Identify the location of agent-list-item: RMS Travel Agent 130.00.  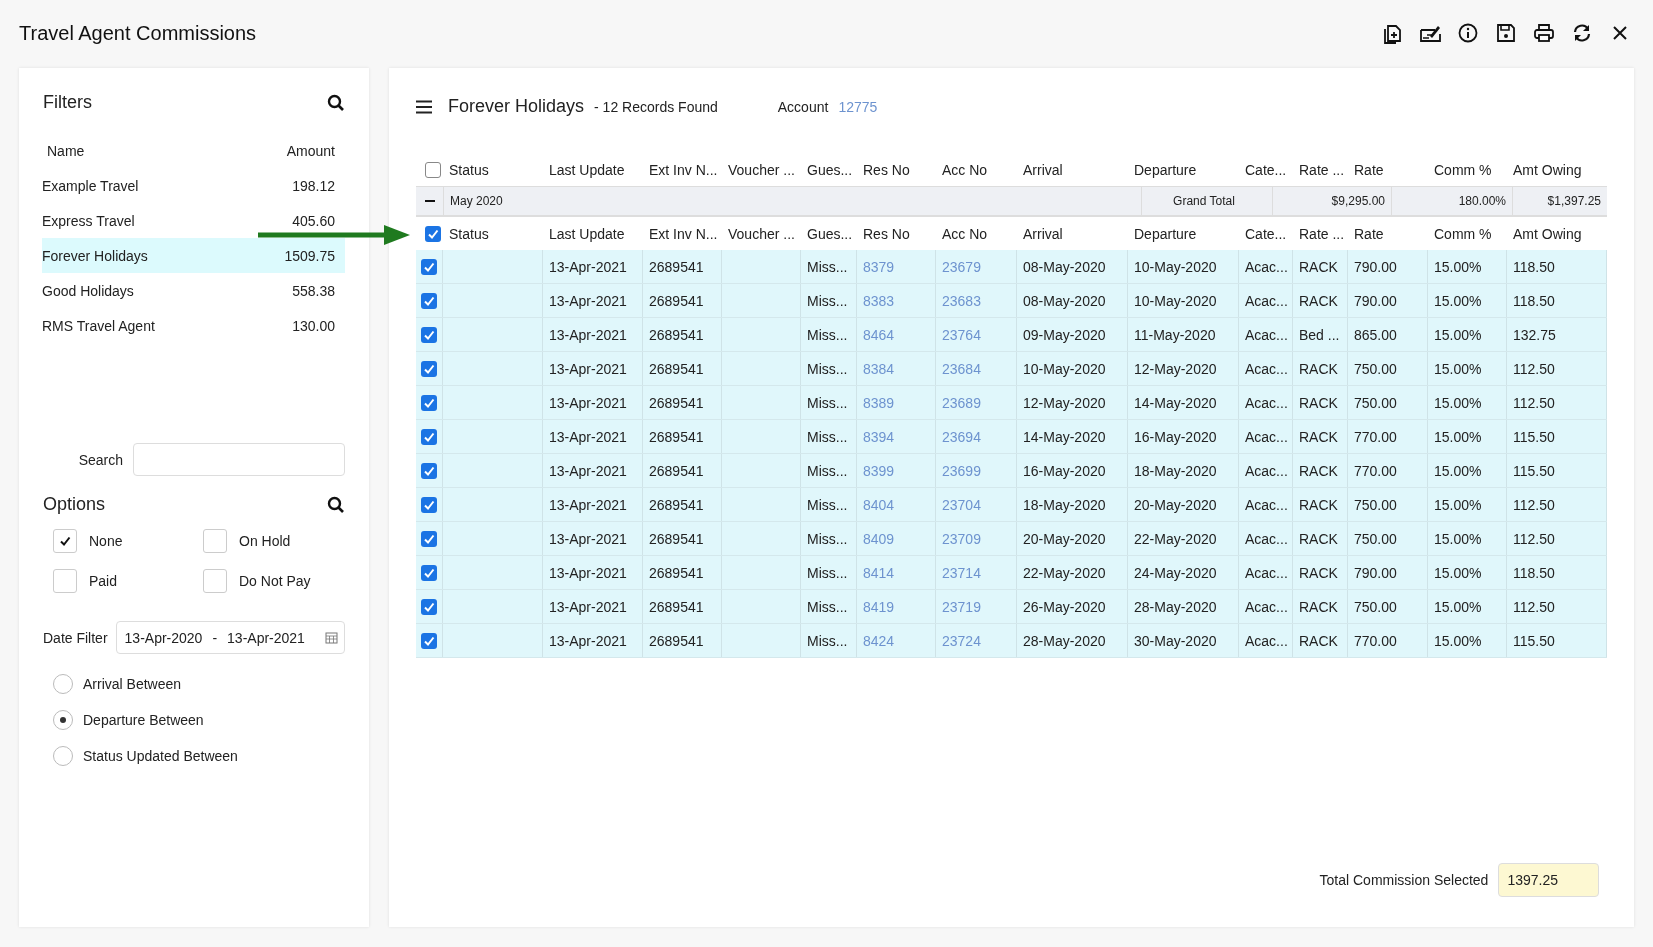
(193, 325).